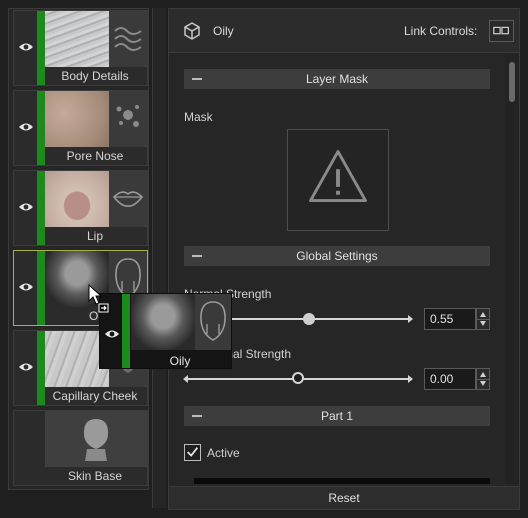  Describe the element at coordinates (342, 481) in the screenshot. I see `part1-preview-strip` at that location.